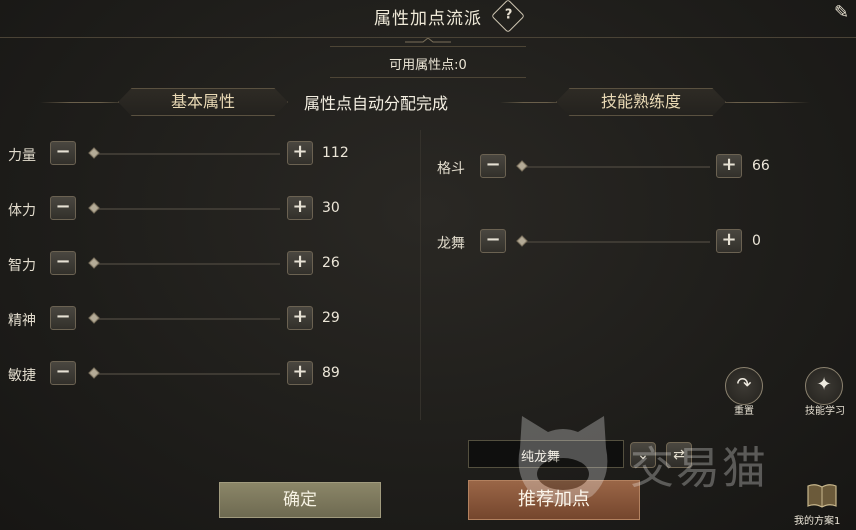  What do you see at coordinates (335, 153) in the screenshot?
I see `attribute-value: 112` at bounding box center [335, 153].